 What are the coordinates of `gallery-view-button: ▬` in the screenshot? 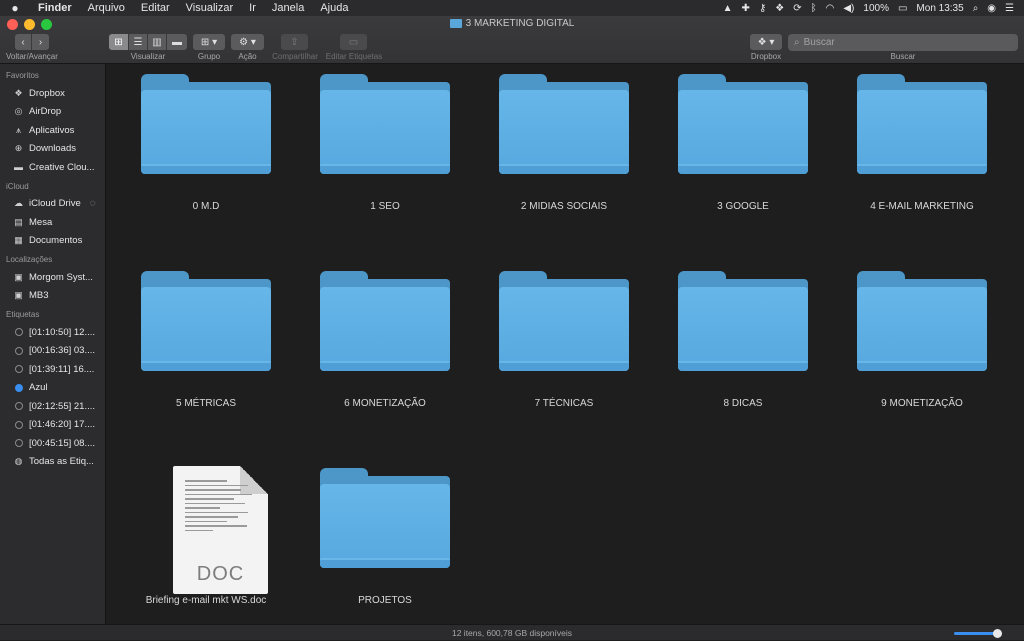 It's located at (177, 42).